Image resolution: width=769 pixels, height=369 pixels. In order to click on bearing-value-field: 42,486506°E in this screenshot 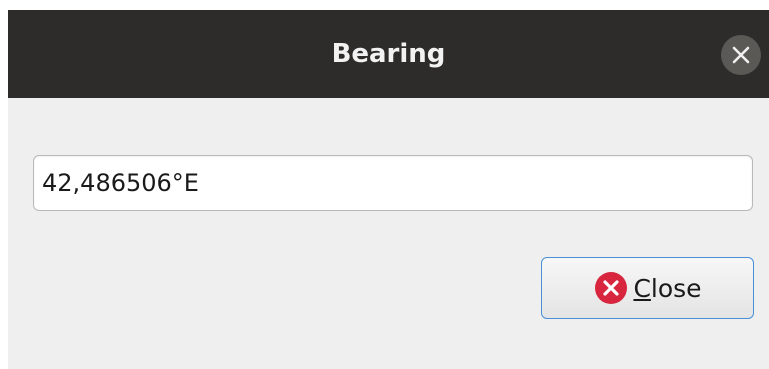, I will do `click(393, 183)`.